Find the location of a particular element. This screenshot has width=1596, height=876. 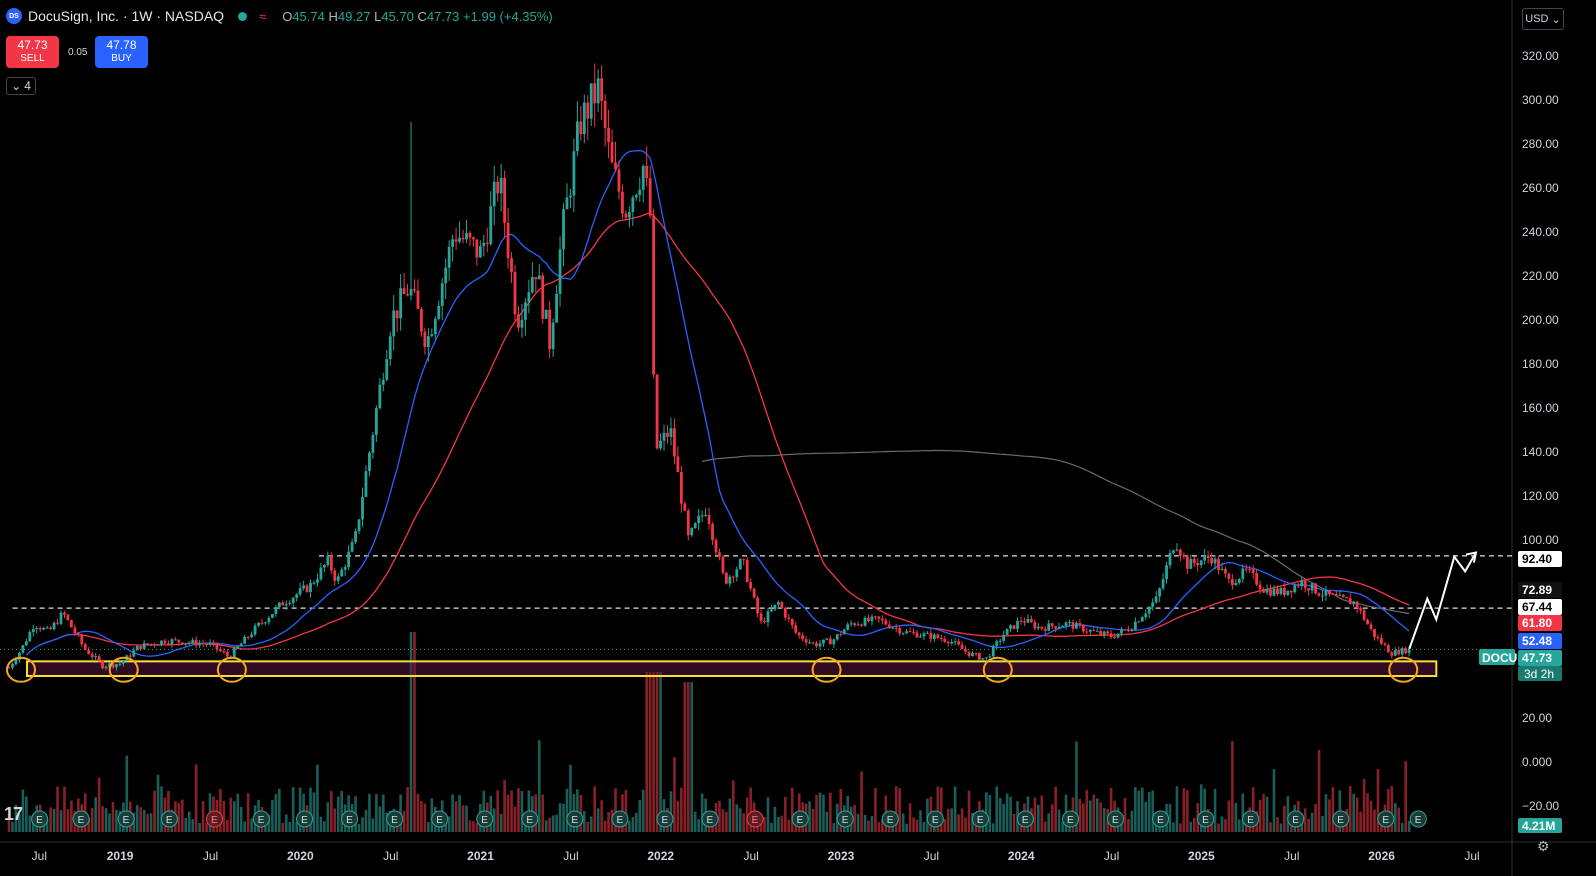

buy-button: 47.78 BUY is located at coordinates (121, 52).